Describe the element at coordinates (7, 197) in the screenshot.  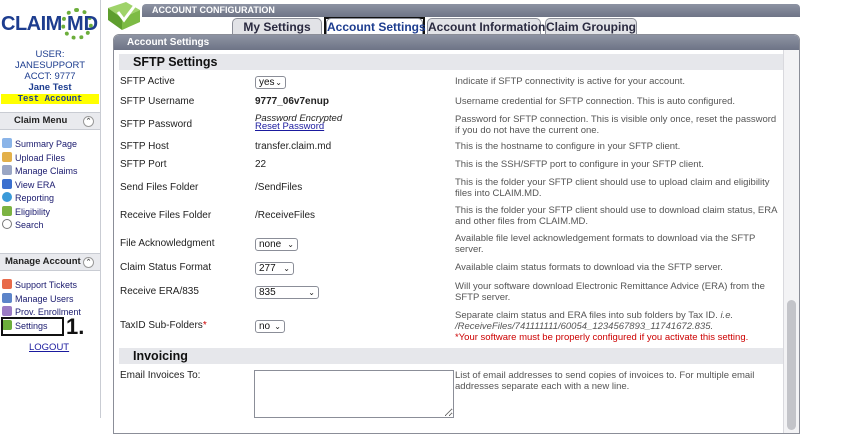
I see `reporting-icon` at that location.